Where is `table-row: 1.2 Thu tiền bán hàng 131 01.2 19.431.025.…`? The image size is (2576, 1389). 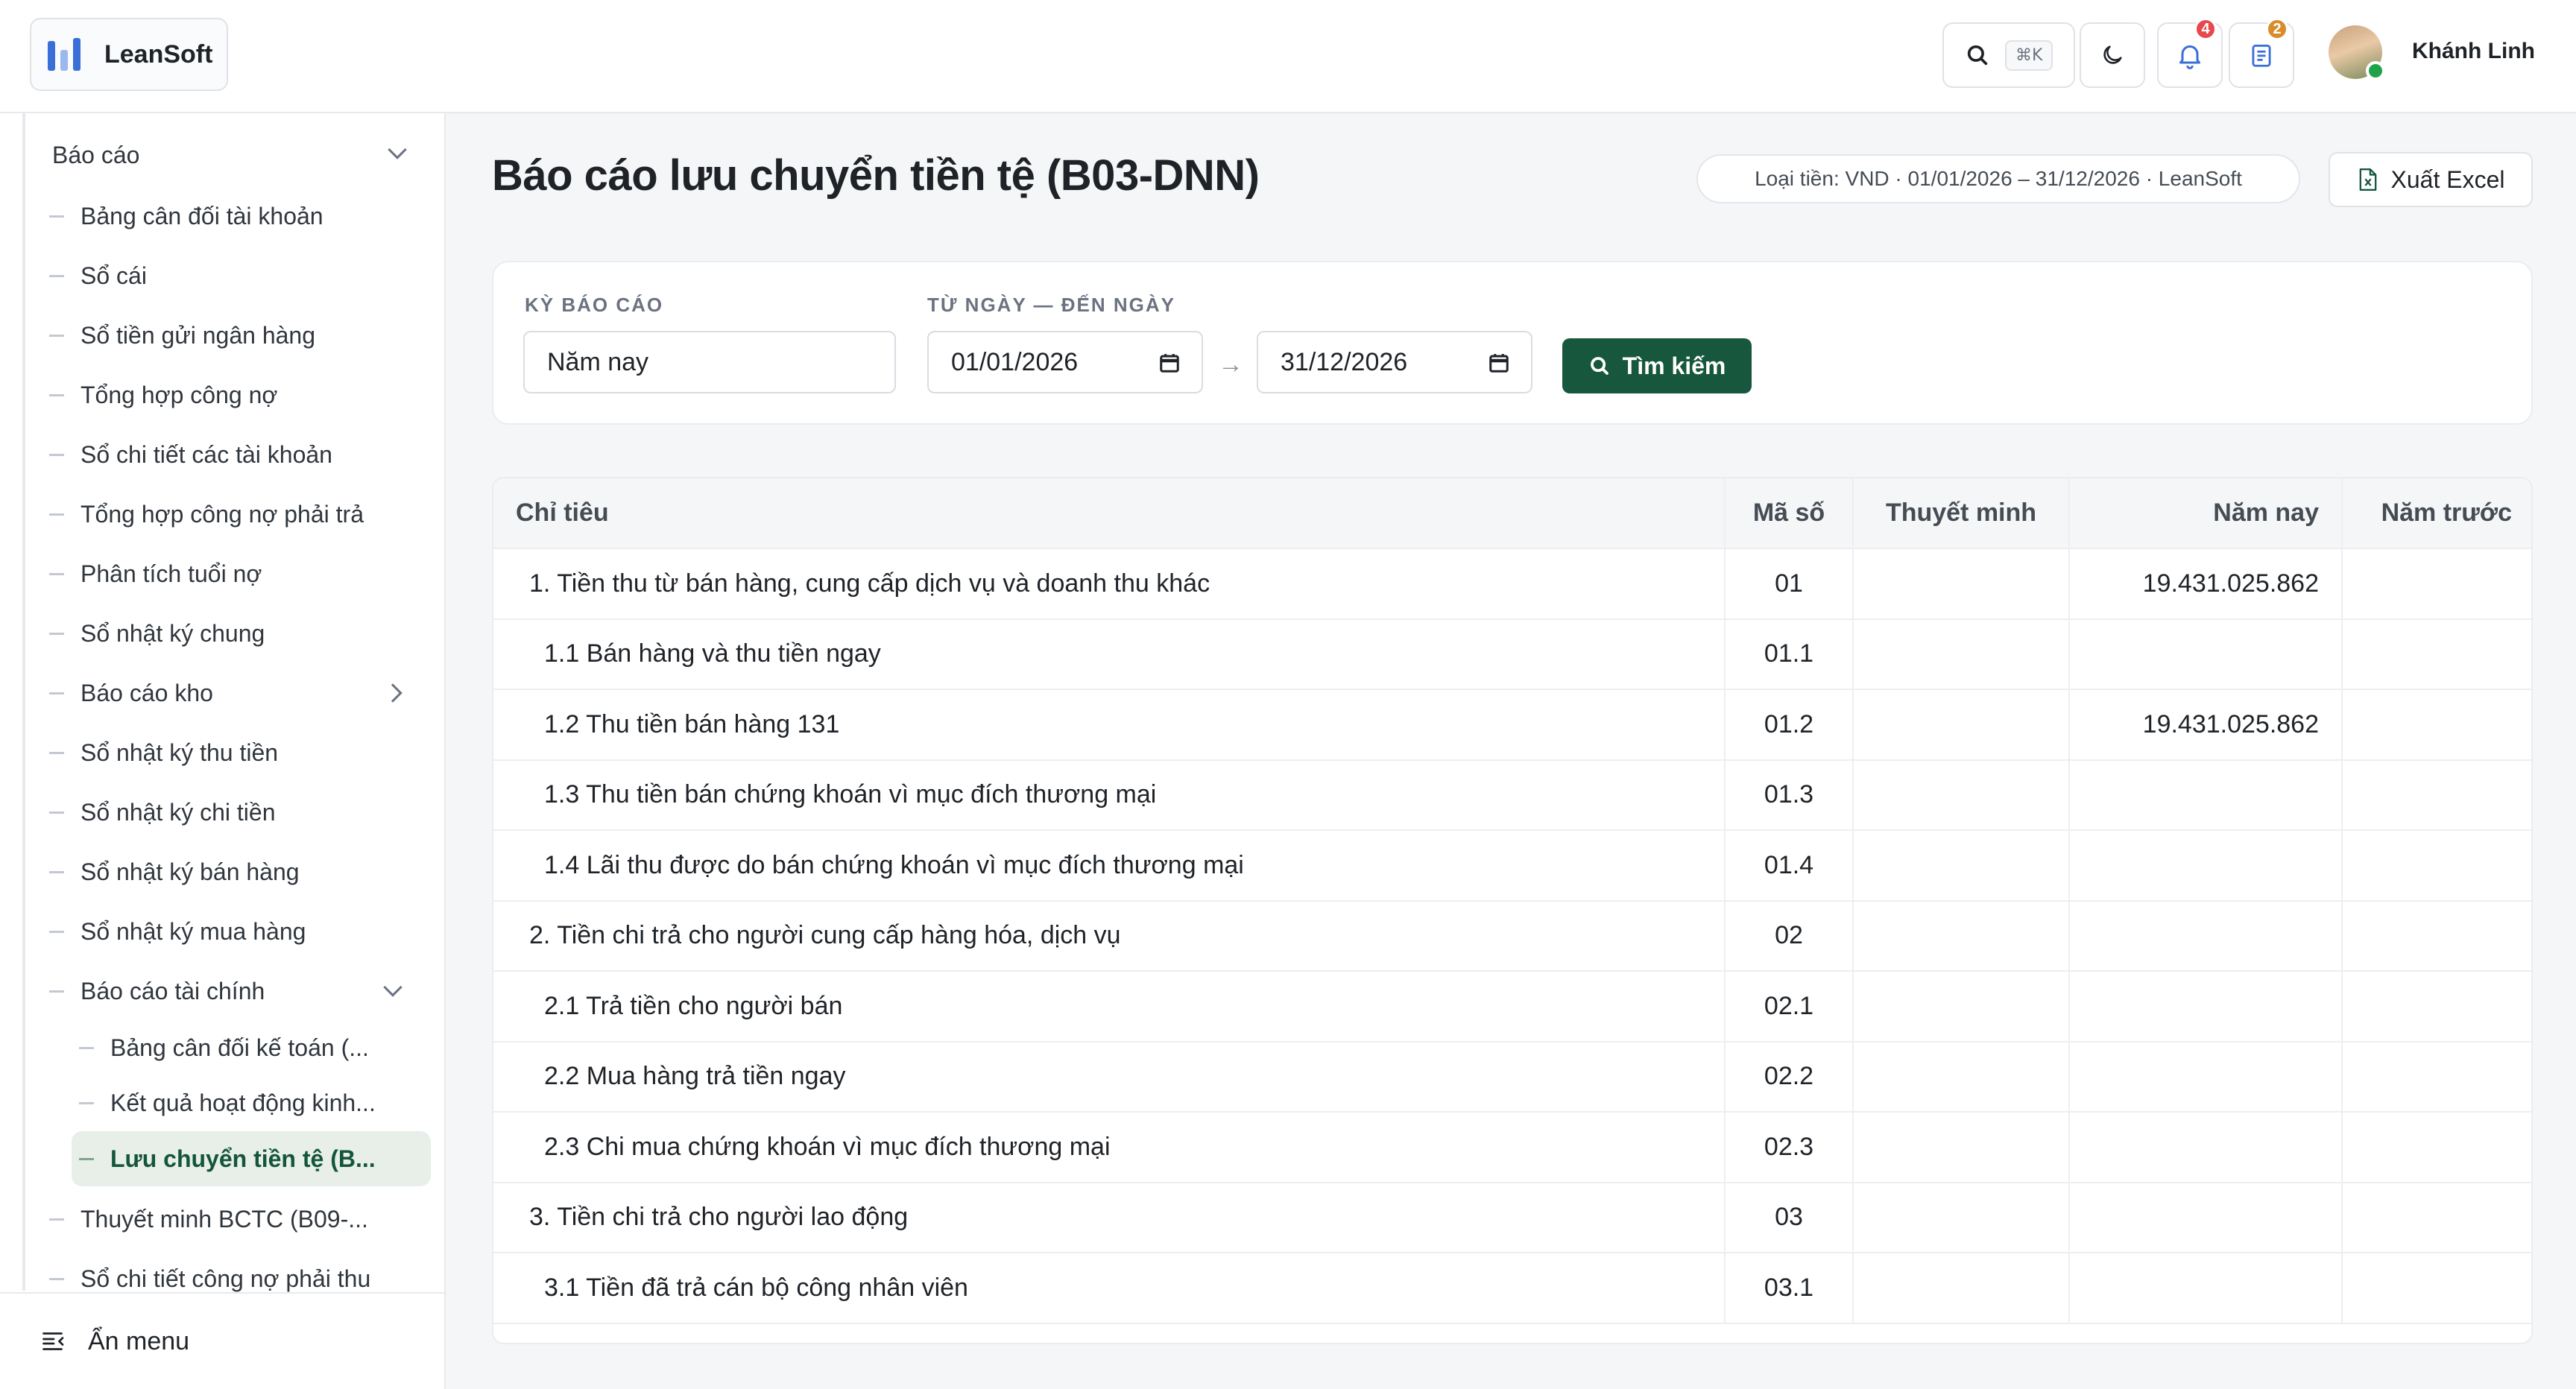 table-row: 1.2 Thu tiền bán hàng 131 01.2 19.431.025.… is located at coordinates (1512, 725).